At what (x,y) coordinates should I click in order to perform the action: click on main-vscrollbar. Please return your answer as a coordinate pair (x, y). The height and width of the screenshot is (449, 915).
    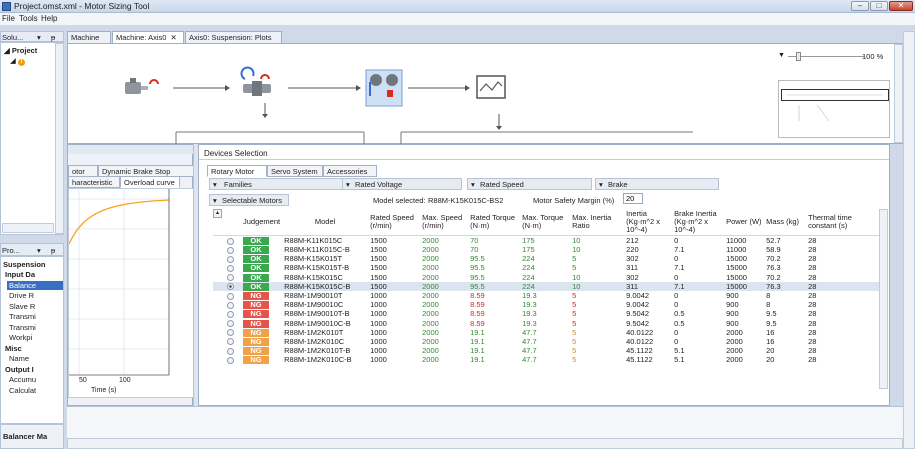
    Looking at the image, I should click on (909, 240).